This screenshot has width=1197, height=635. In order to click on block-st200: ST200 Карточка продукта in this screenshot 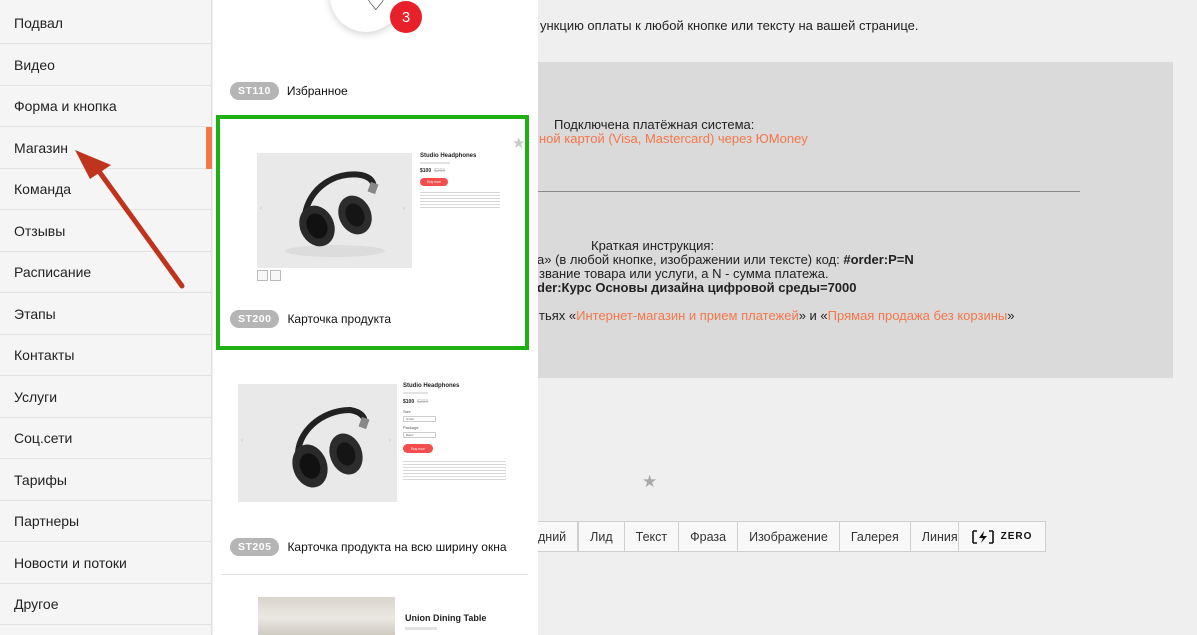, I will do `click(310, 319)`.